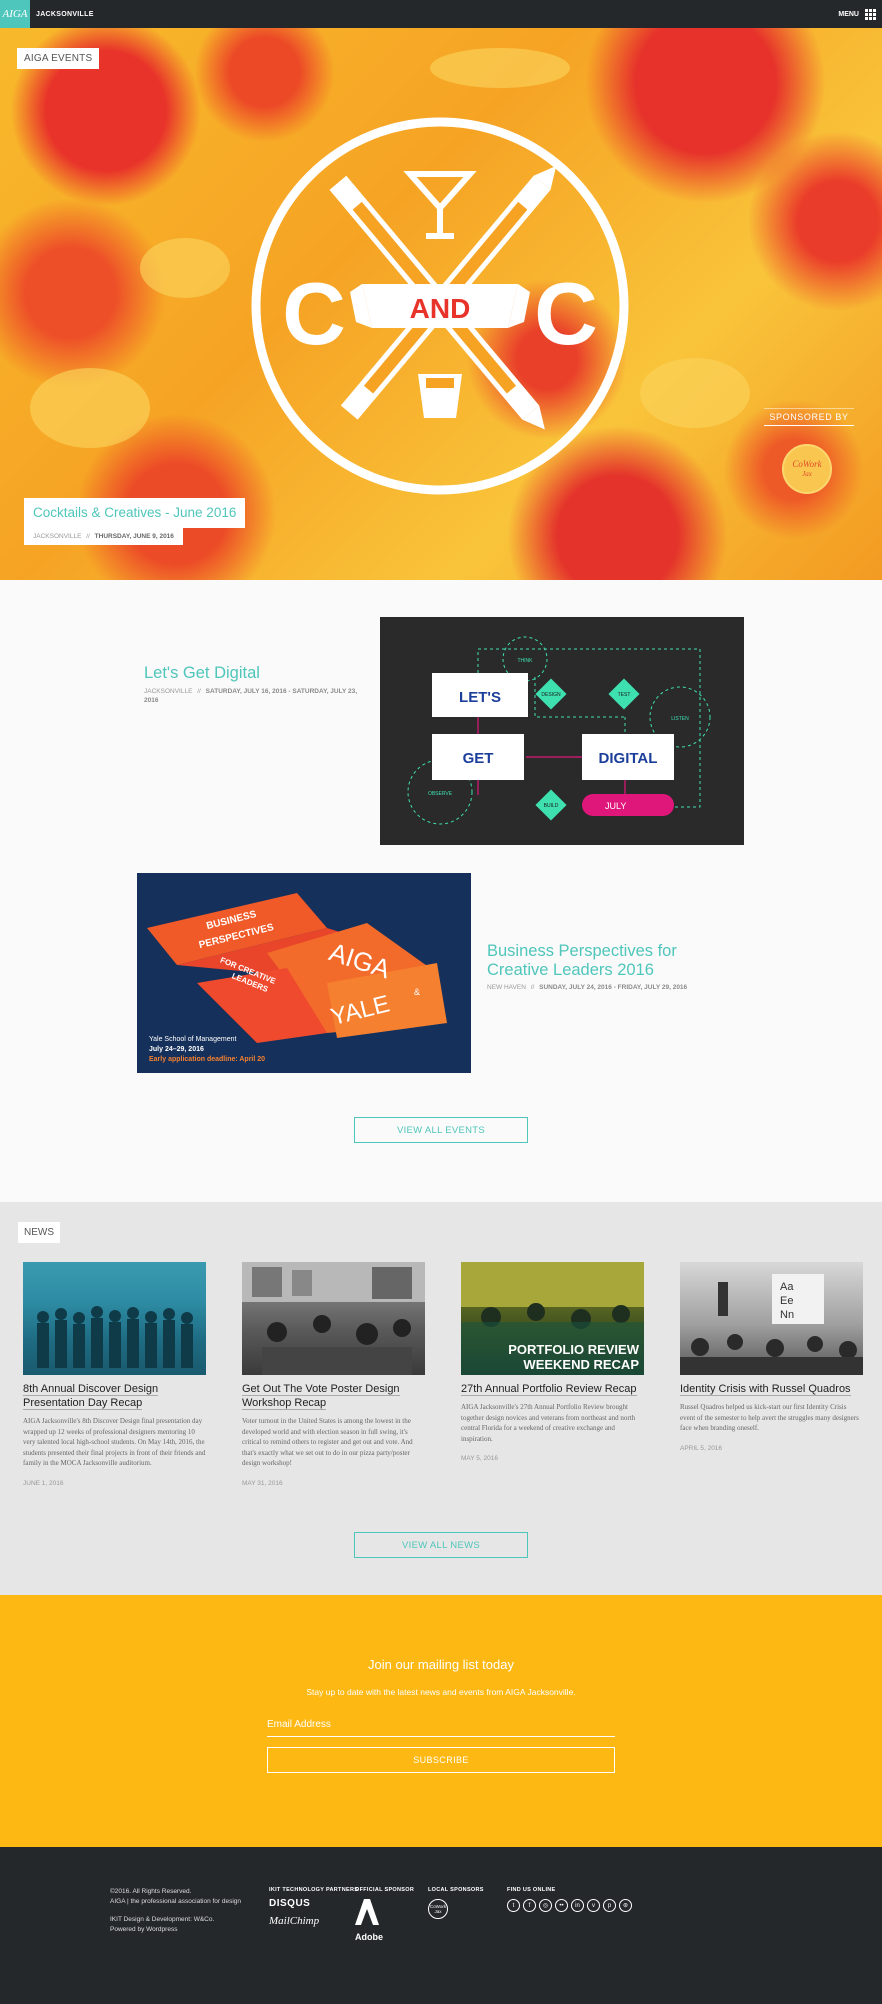 The image size is (882, 2004). I want to click on find-us-heading: FIND US ONLINE, so click(531, 1890).